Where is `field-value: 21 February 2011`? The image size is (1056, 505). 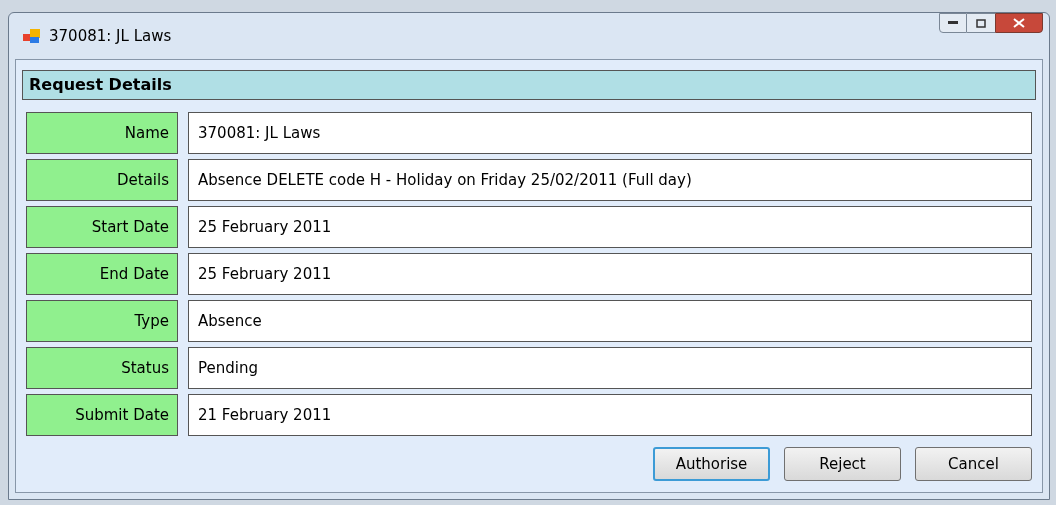 field-value: 21 February 2011 is located at coordinates (610, 415).